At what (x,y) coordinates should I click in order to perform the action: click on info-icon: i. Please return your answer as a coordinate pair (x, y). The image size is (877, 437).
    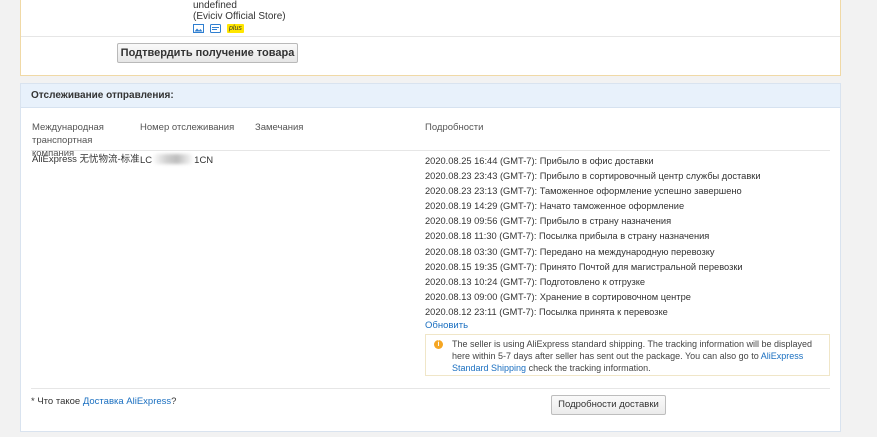
    Looking at the image, I should click on (438, 344).